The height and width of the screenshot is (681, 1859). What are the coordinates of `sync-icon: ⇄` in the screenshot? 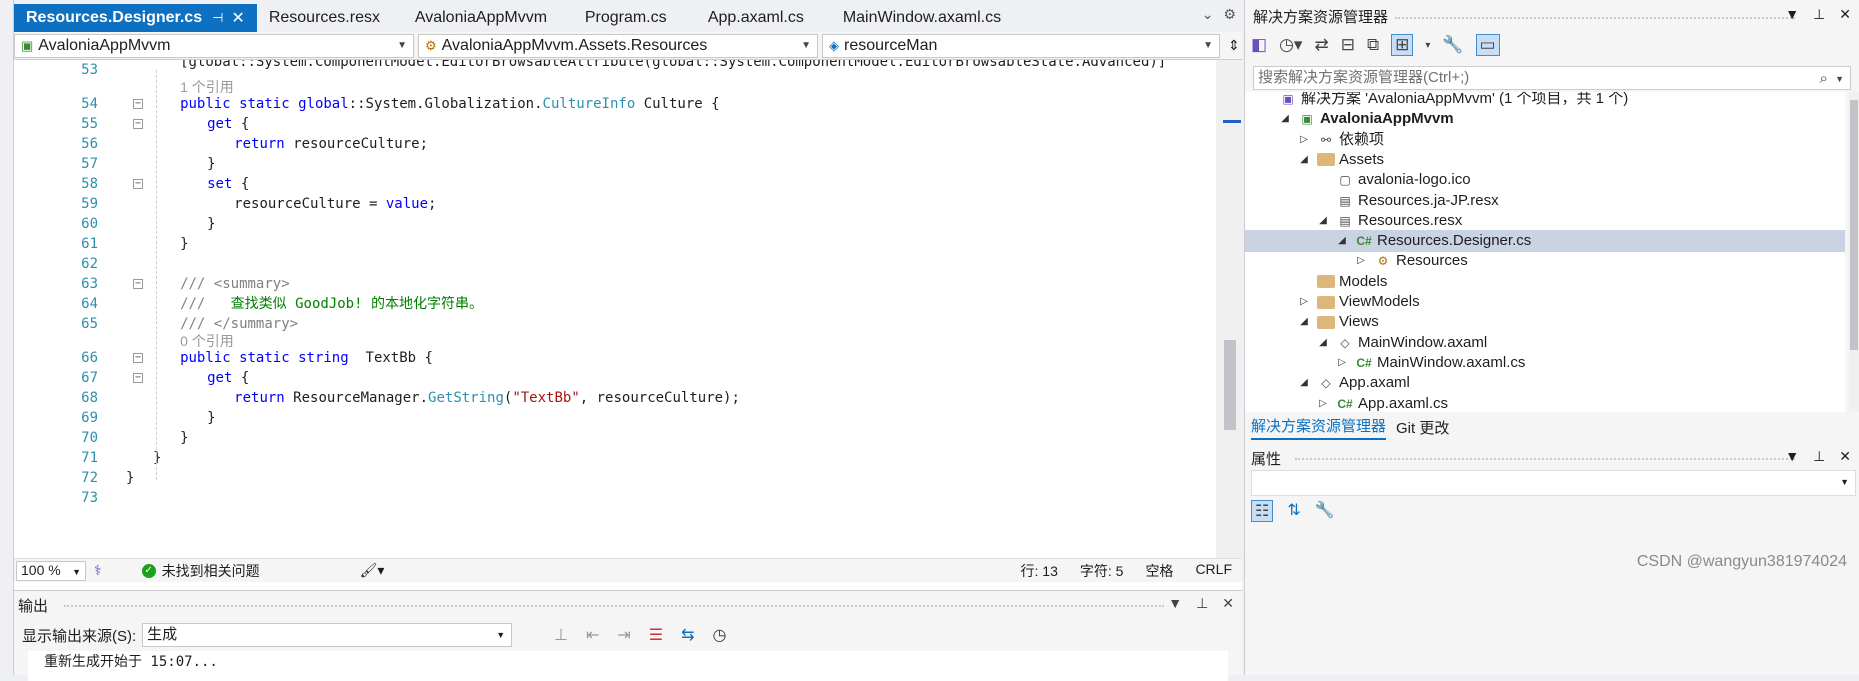 It's located at (1321, 45).